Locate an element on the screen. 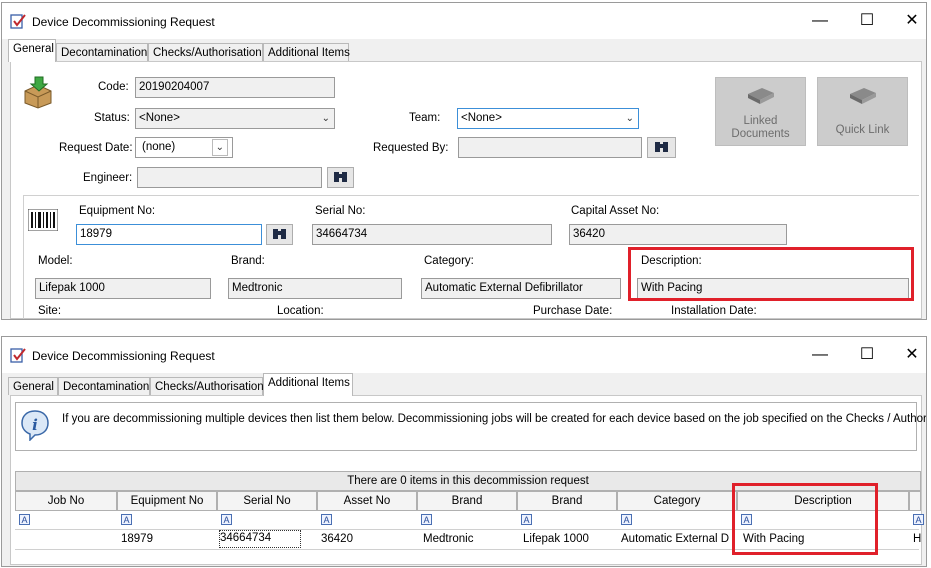  category-label: Category: is located at coordinates (449, 261).